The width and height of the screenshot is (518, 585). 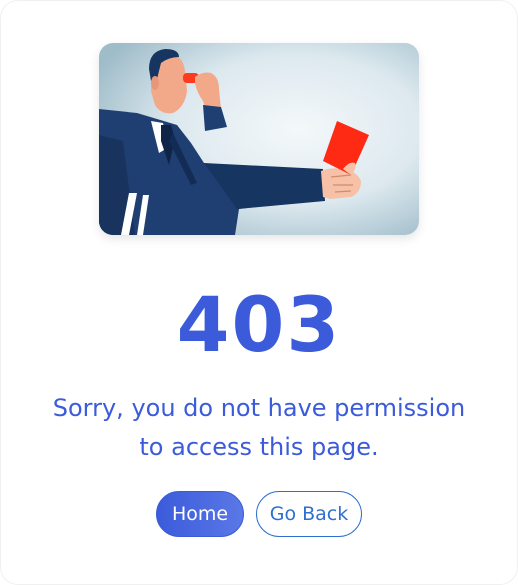 I want to click on error-message-line-2: to access this page., so click(x=259, y=447).